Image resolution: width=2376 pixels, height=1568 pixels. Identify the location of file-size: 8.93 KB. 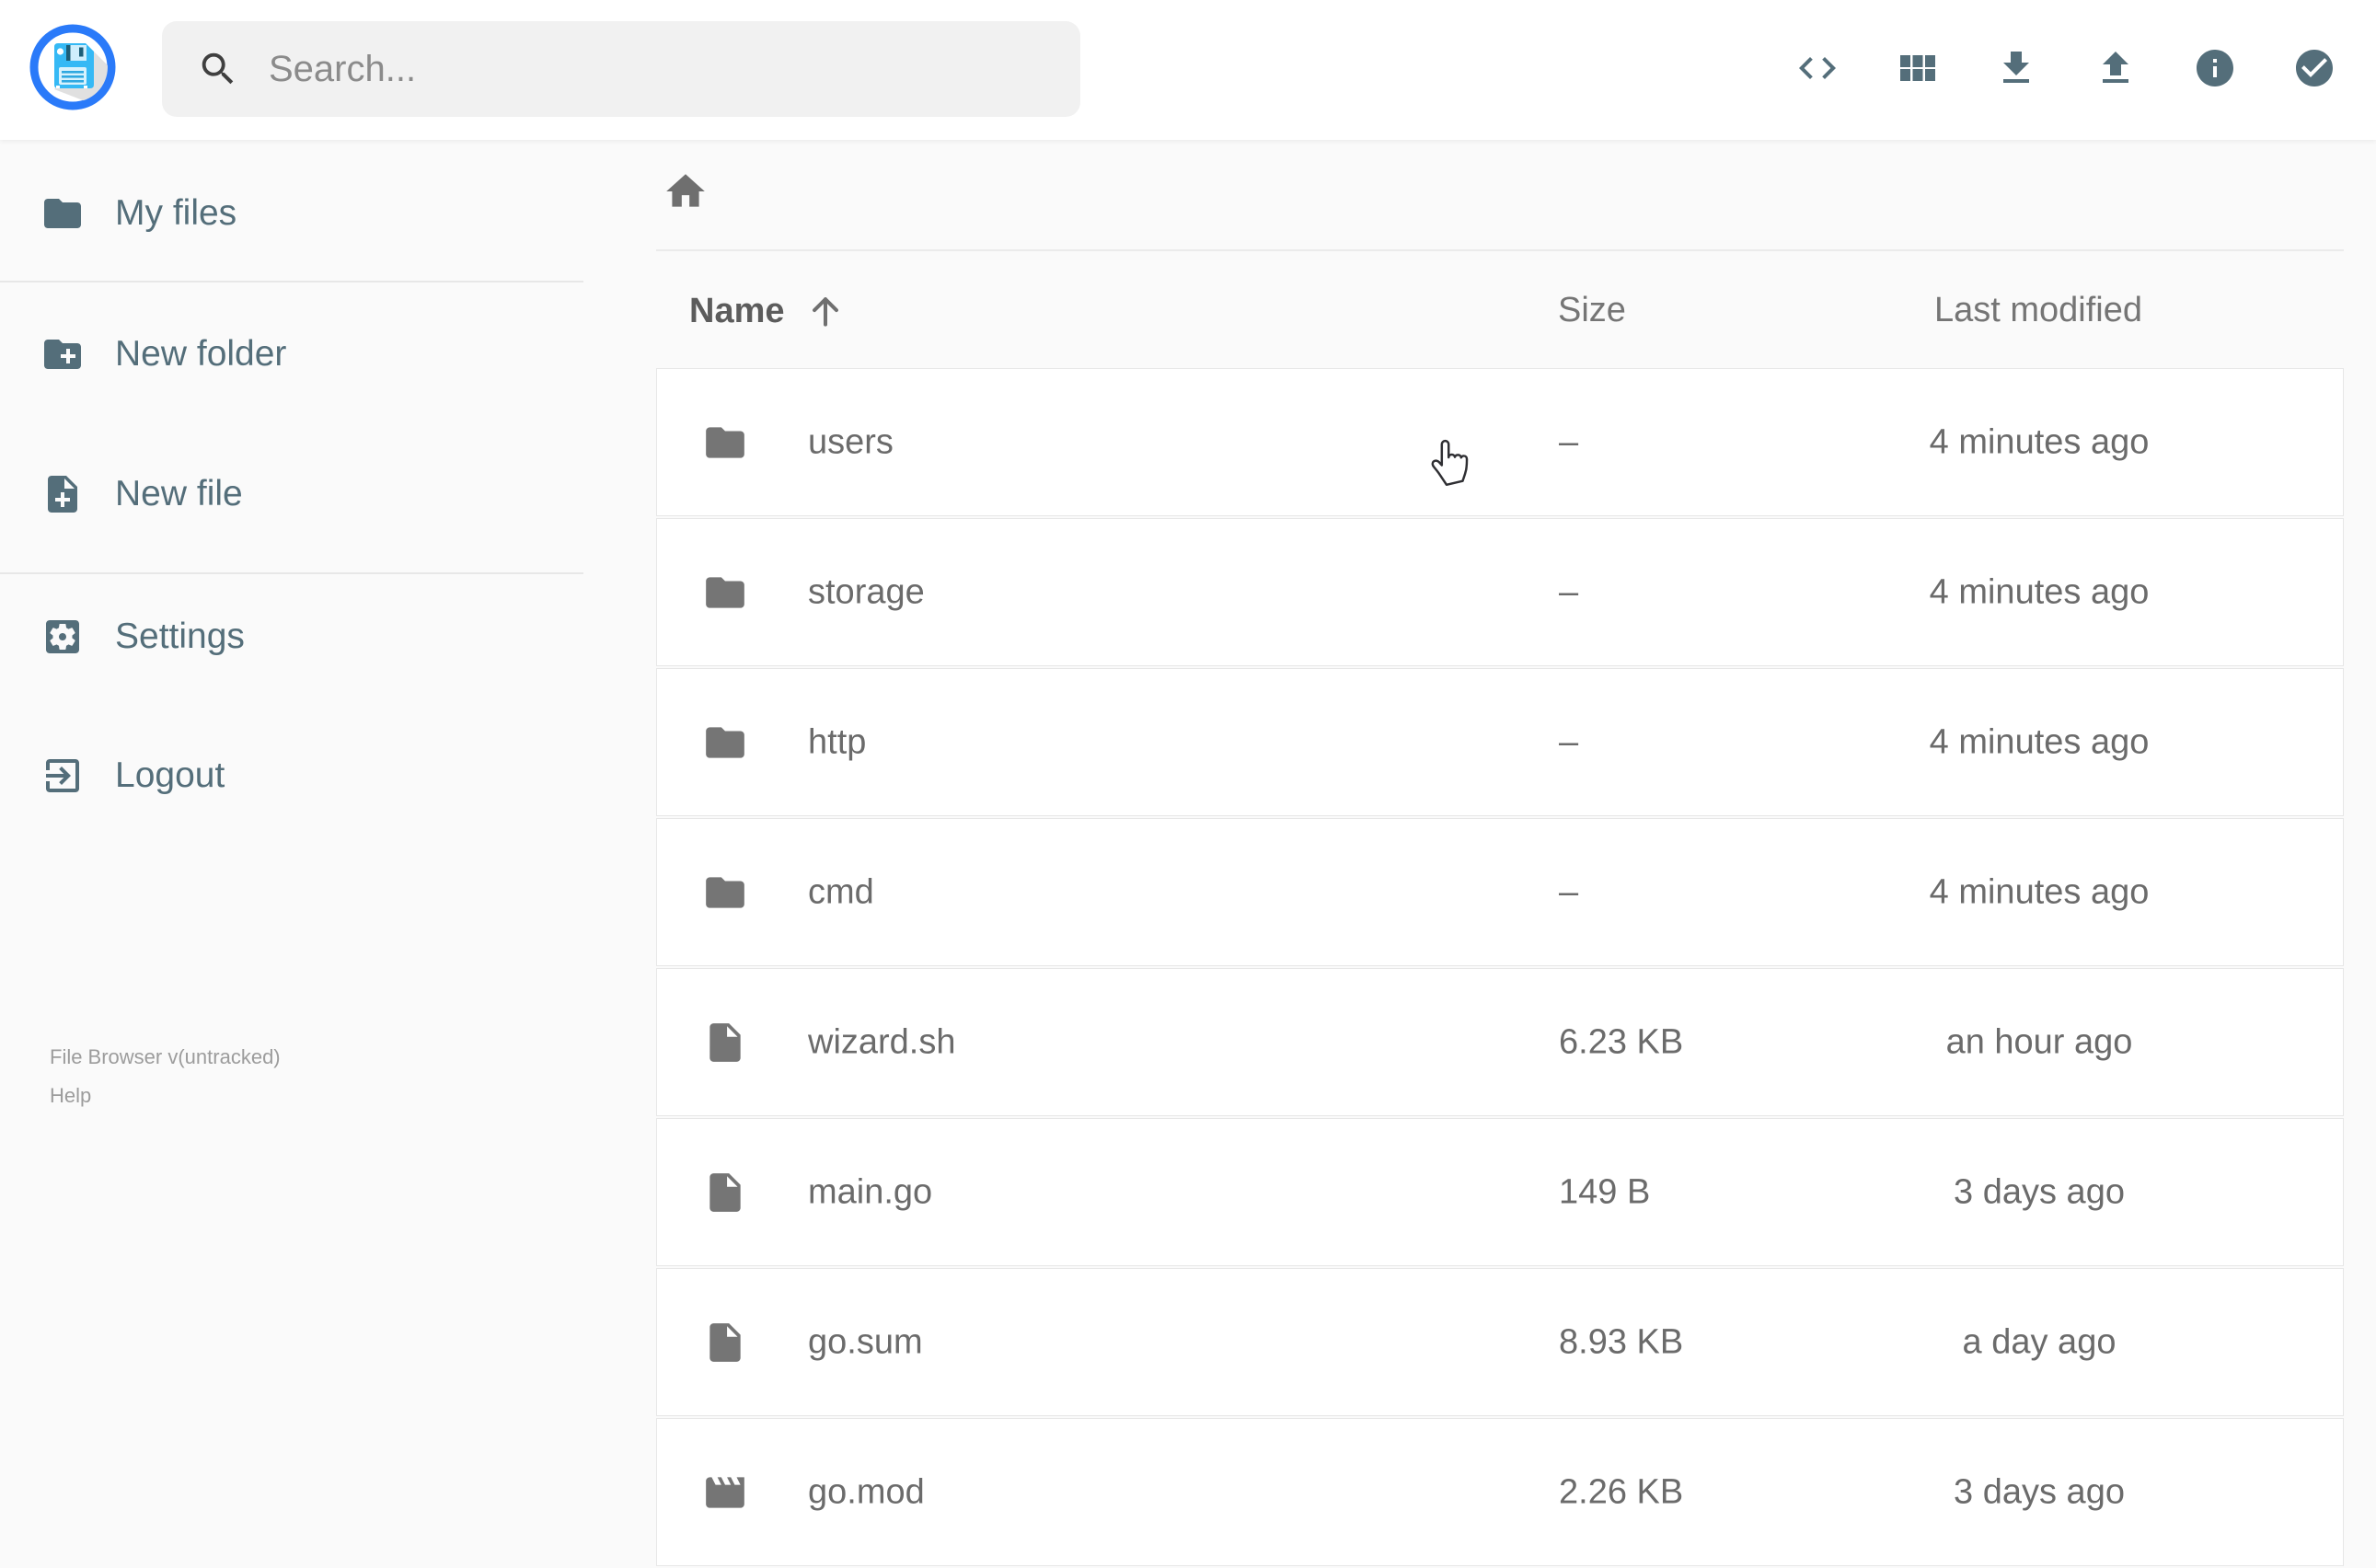
(1622, 1341).